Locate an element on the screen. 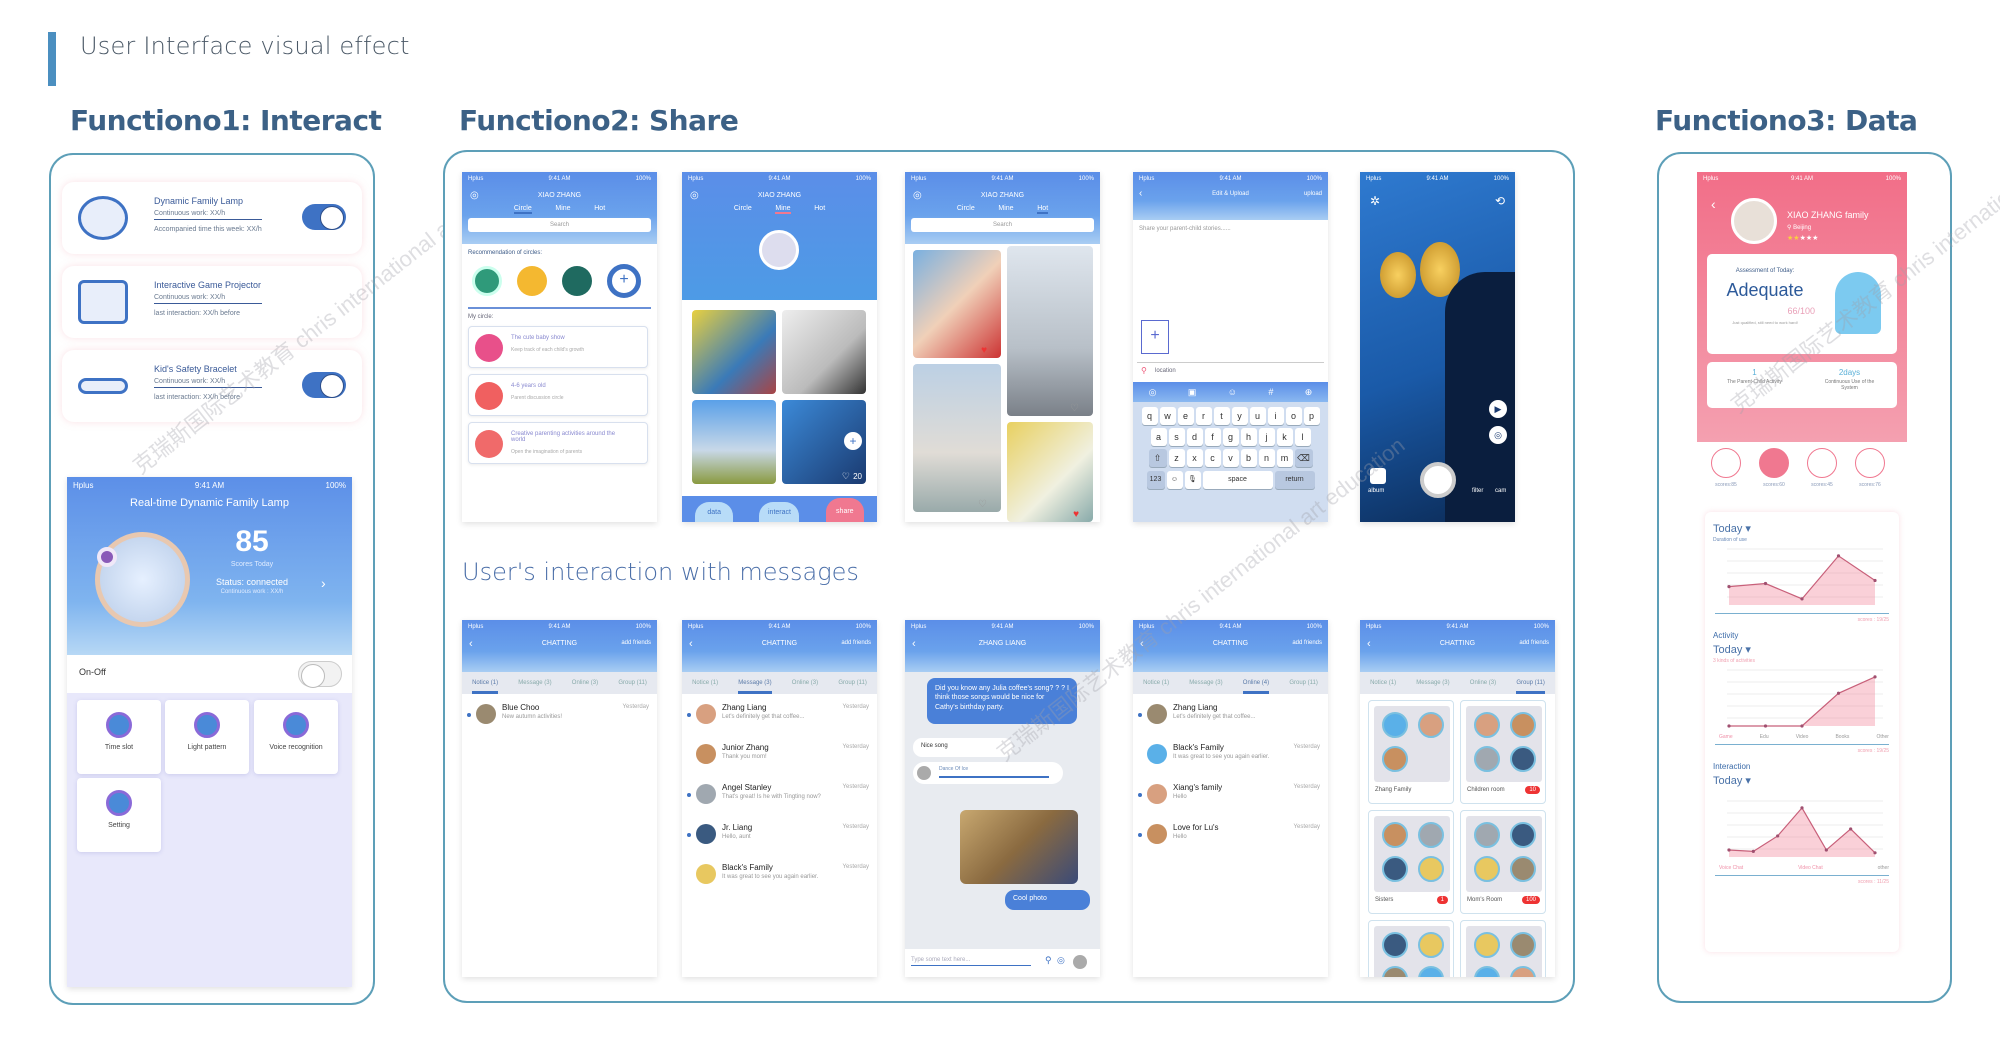  key: s is located at coordinates (1176, 436).